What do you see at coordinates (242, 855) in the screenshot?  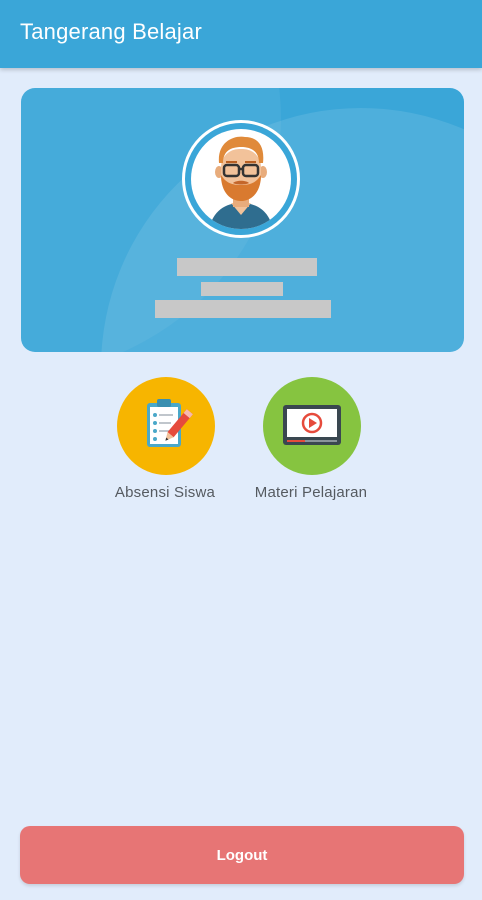 I see `logout-button: Logout` at bounding box center [242, 855].